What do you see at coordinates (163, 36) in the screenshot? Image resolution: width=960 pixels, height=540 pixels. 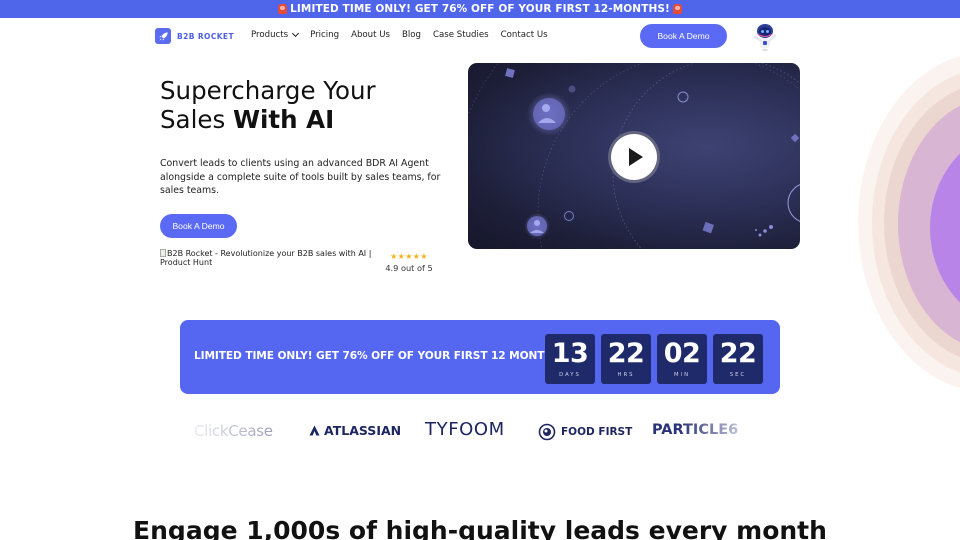 I see `rocket-icon` at bounding box center [163, 36].